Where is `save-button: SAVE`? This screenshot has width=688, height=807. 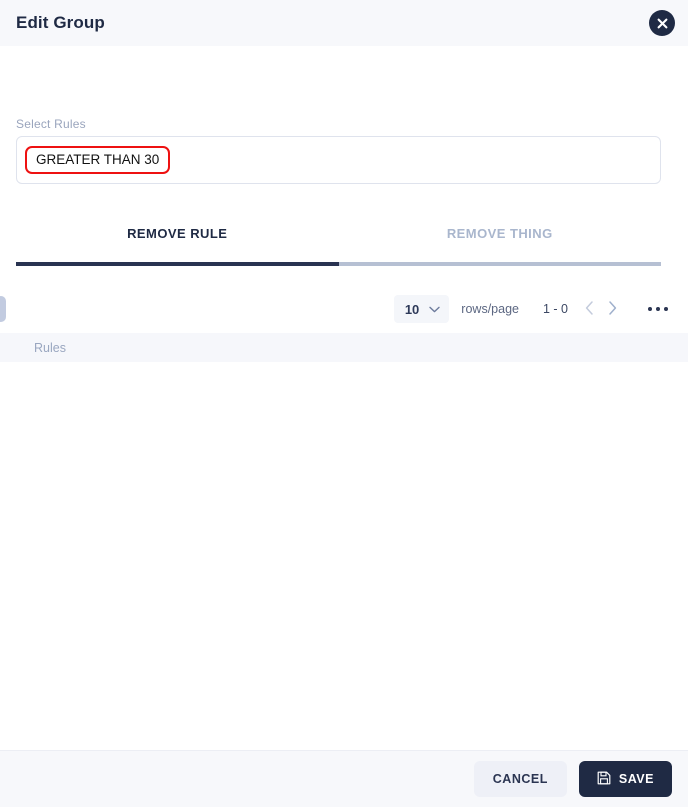 save-button: SAVE is located at coordinates (625, 779).